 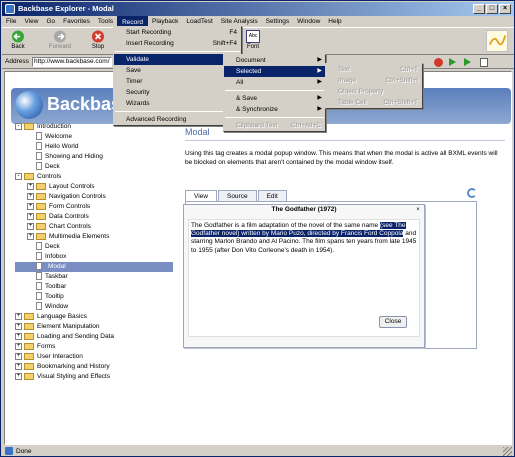 I want to click on tree-item-chart-controls: + Chart Controls, so click(x=94, y=227).